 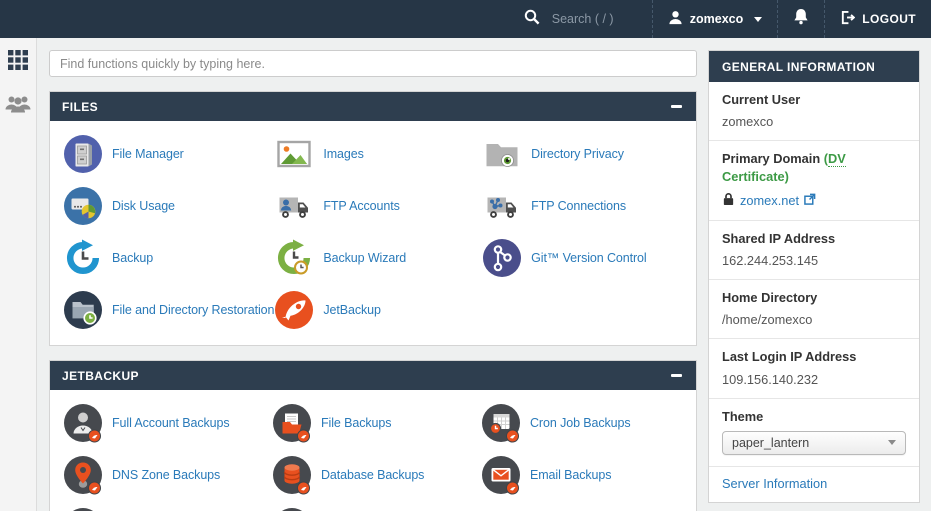 What do you see at coordinates (83, 423) in the screenshot?
I see `full-account-backups-icon` at bounding box center [83, 423].